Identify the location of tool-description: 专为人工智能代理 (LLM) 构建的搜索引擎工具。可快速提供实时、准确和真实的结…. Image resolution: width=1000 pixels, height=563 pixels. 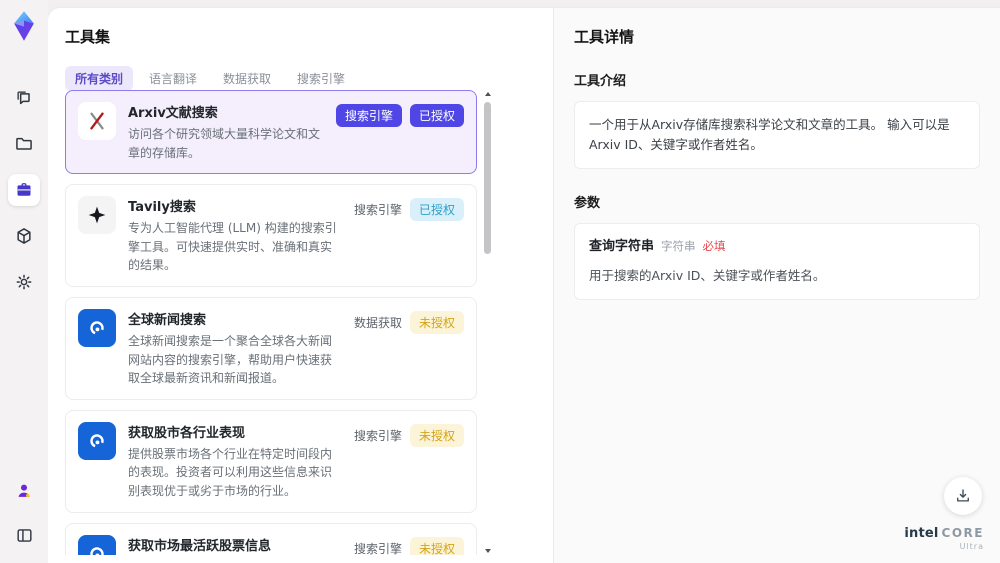
(232, 247).